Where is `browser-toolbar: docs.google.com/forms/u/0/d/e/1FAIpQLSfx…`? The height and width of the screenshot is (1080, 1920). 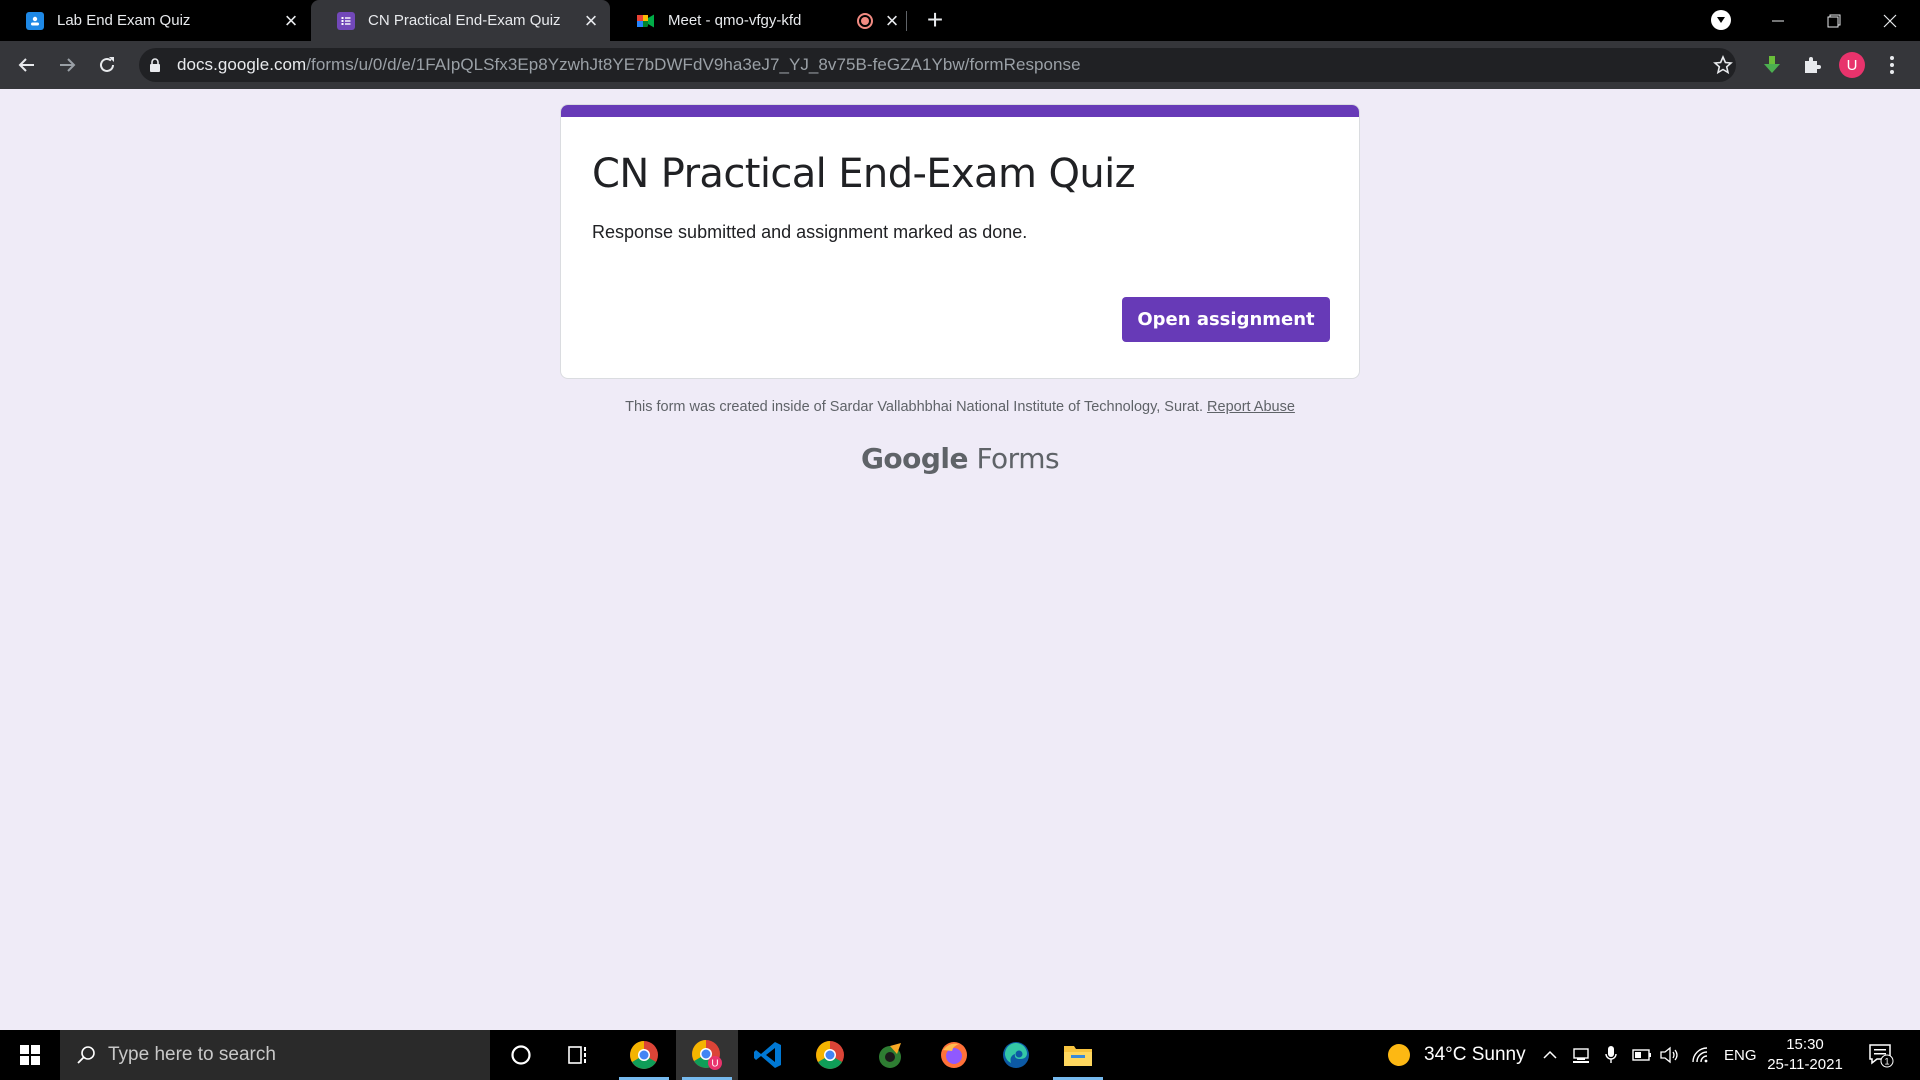 browser-toolbar: docs.google.com/forms/u/0/d/e/1FAIpQLSfx… is located at coordinates (960, 65).